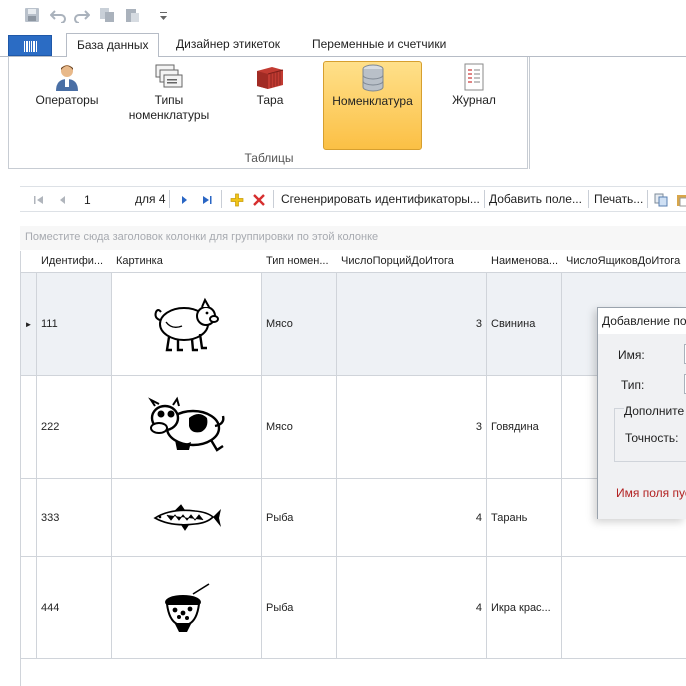 The image size is (686, 686). What do you see at coordinates (631, 355) in the screenshot?
I see `dialog-name-label: Имя:` at bounding box center [631, 355].